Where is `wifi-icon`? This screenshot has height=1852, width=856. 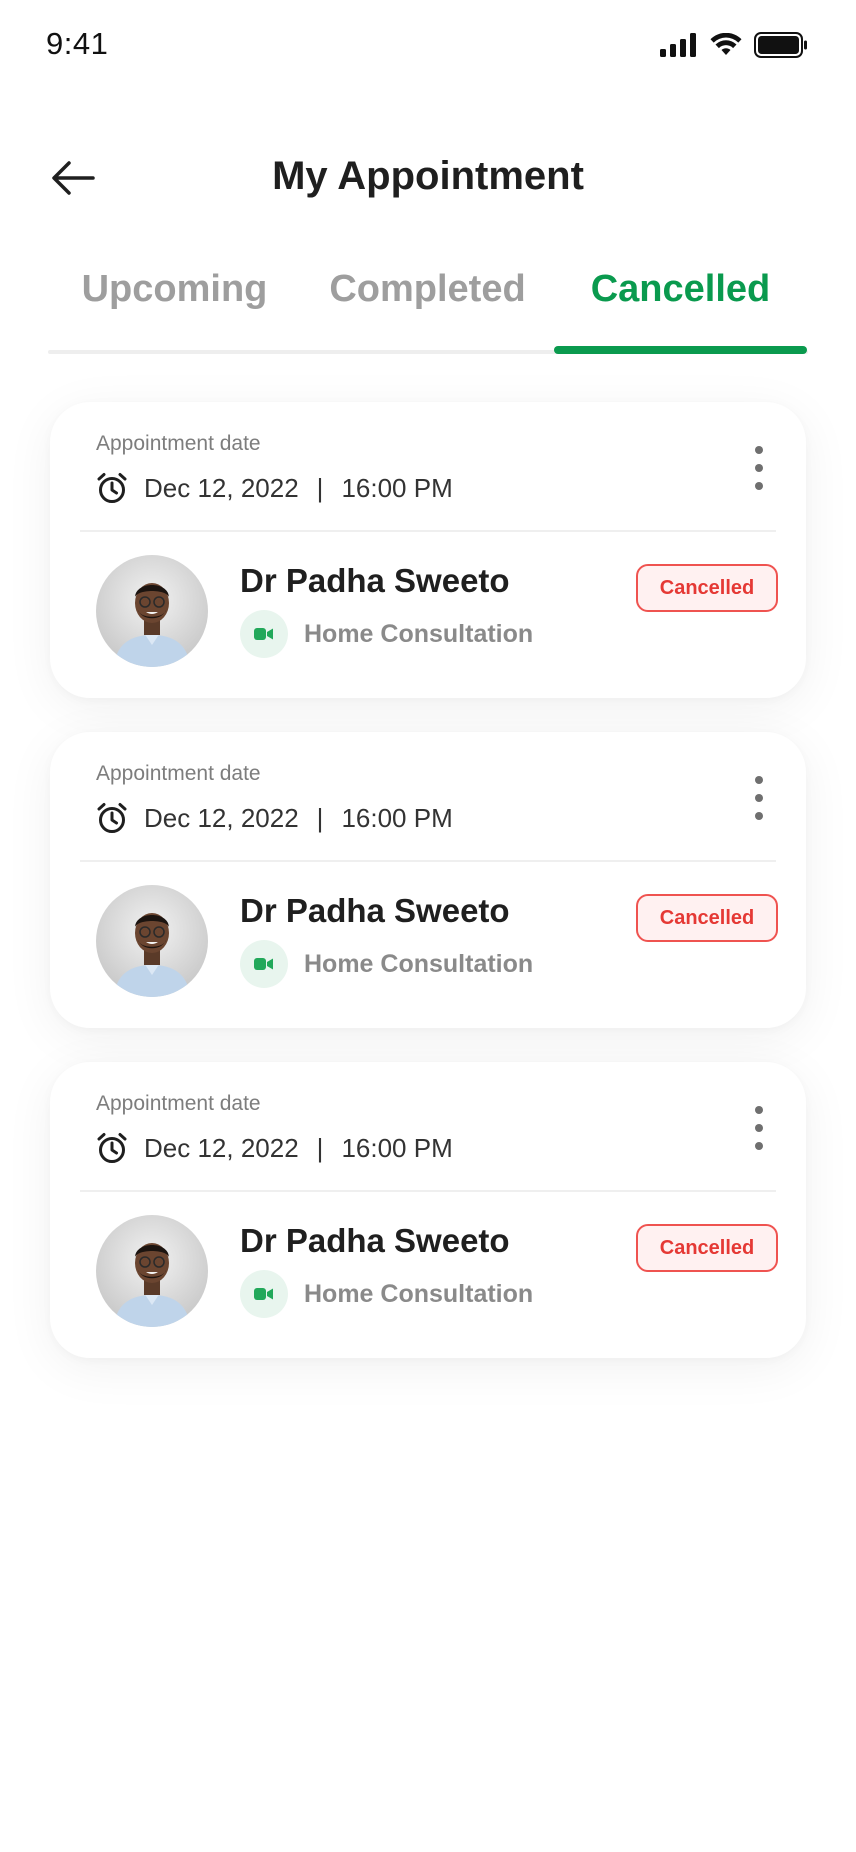 wifi-icon is located at coordinates (726, 47).